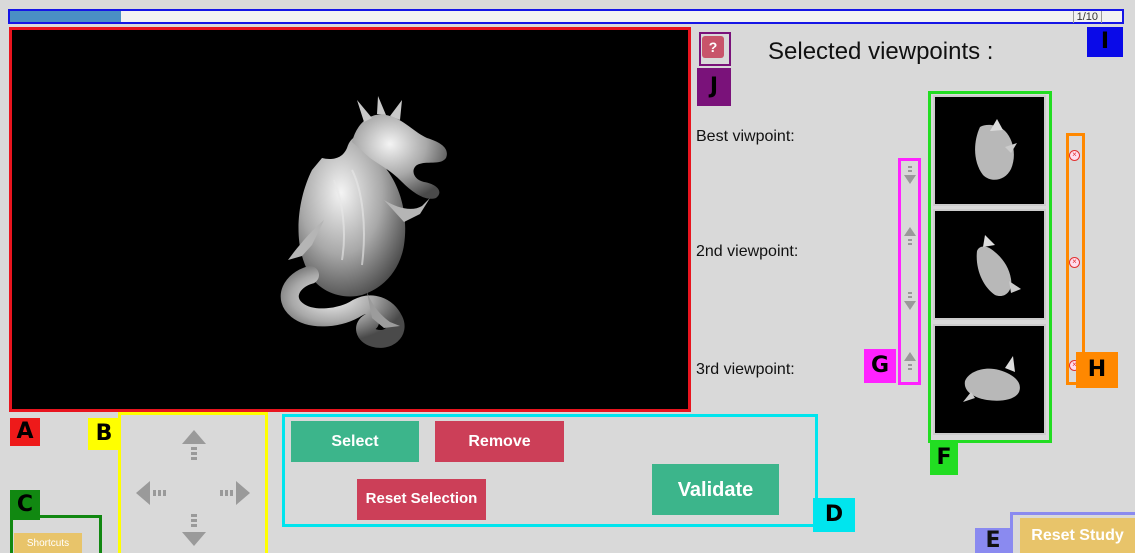 The width and height of the screenshot is (1135, 553). I want to click on section-tag-g: G, so click(880, 366).